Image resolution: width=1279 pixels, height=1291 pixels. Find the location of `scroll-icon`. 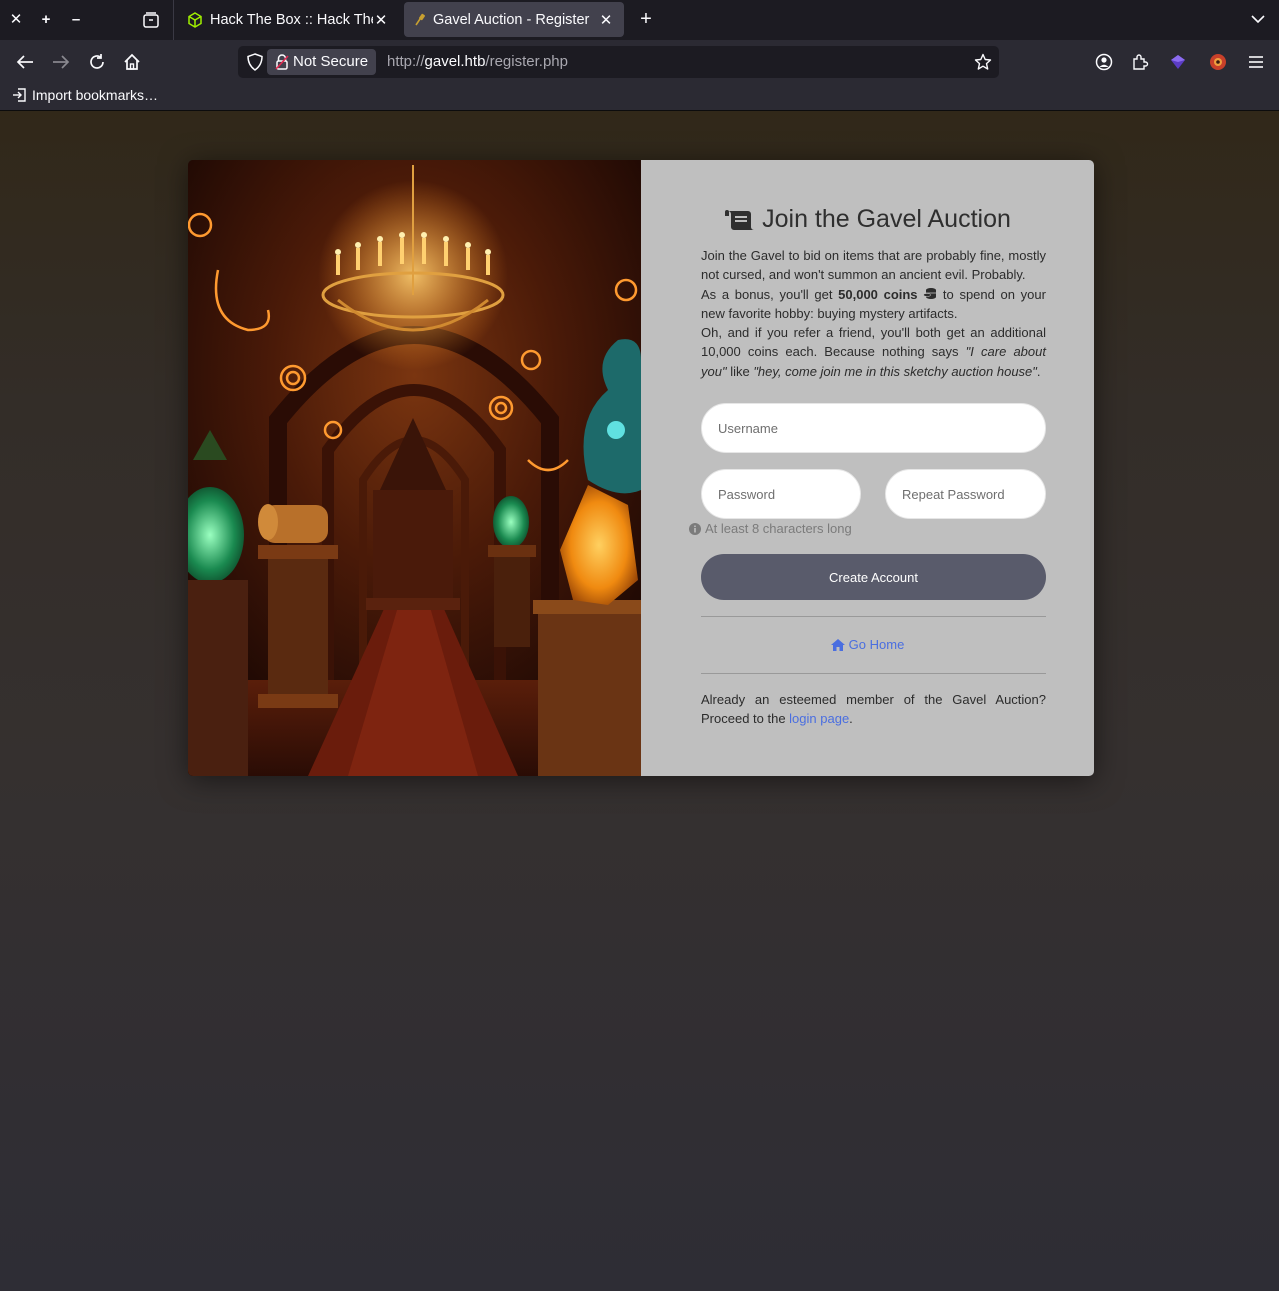

scroll-icon is located at coordinates (740, 219).